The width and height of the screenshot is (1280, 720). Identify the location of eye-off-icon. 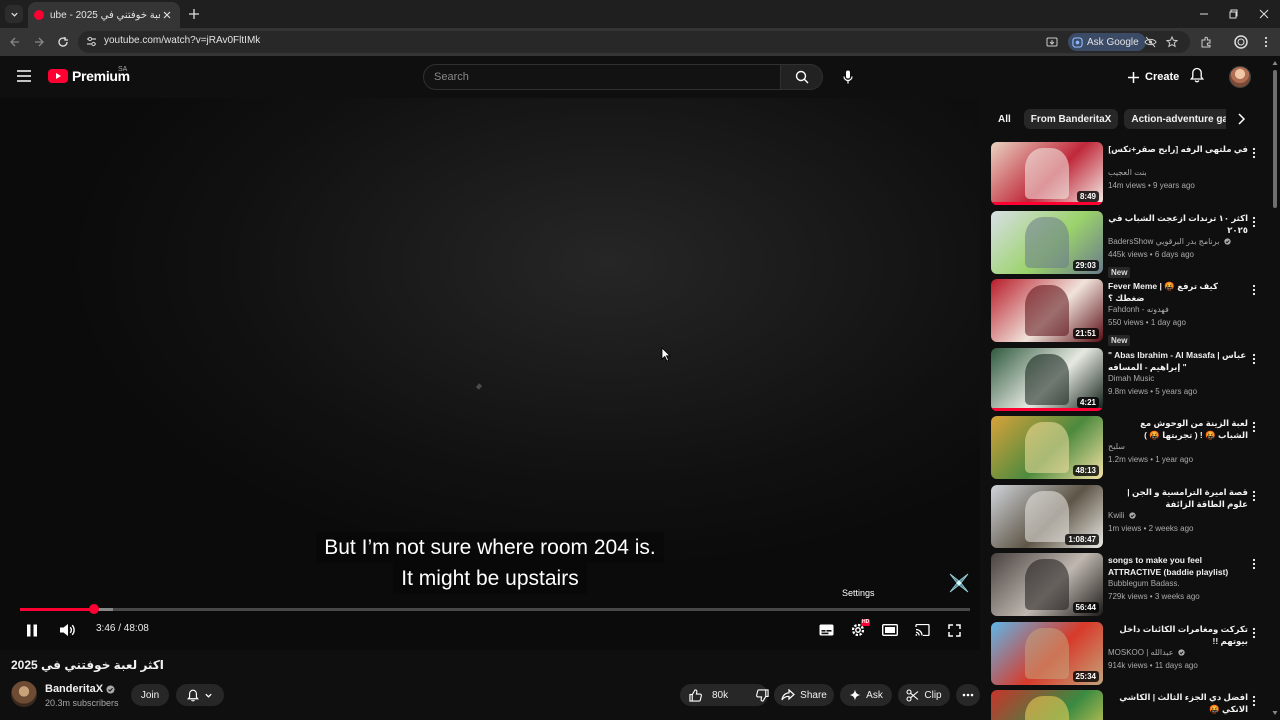
(1150, 42).